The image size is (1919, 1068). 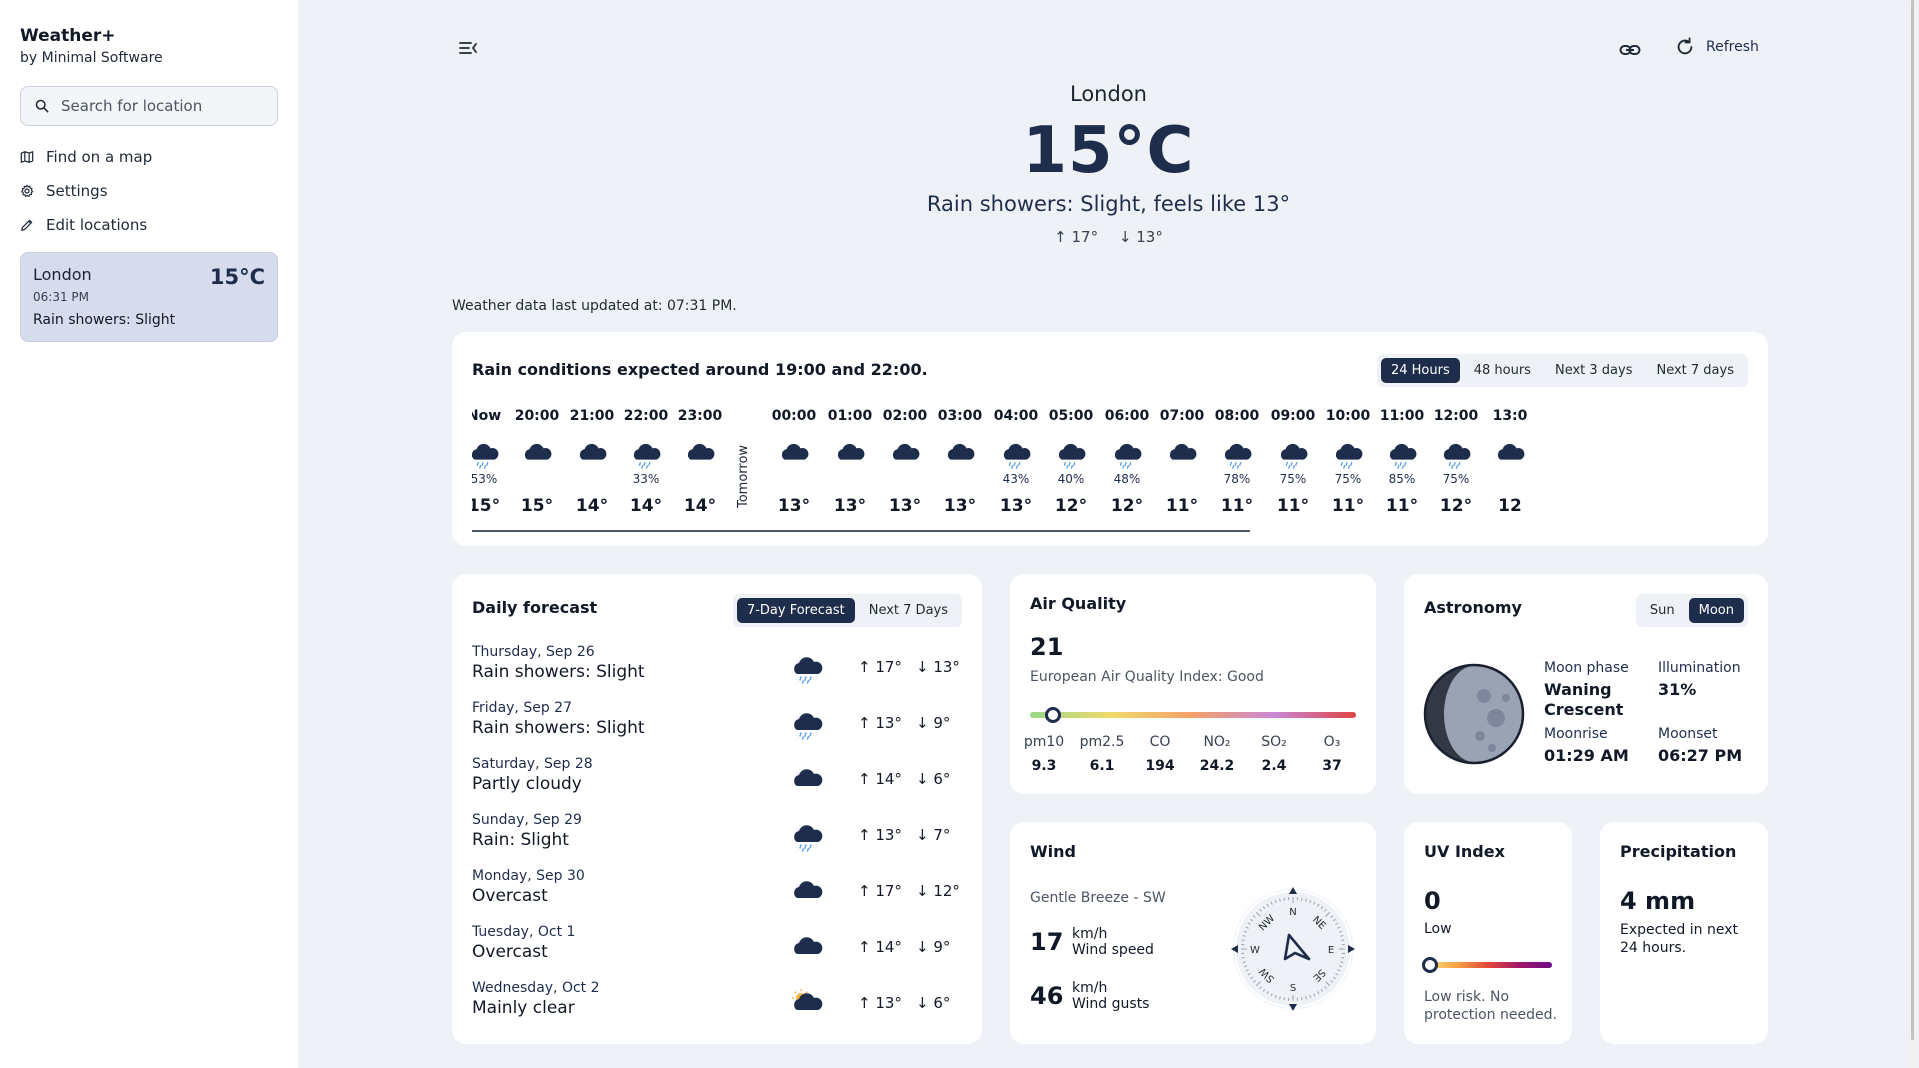 I want to click on hour-time: 03:00, so click(x=960, y=416).